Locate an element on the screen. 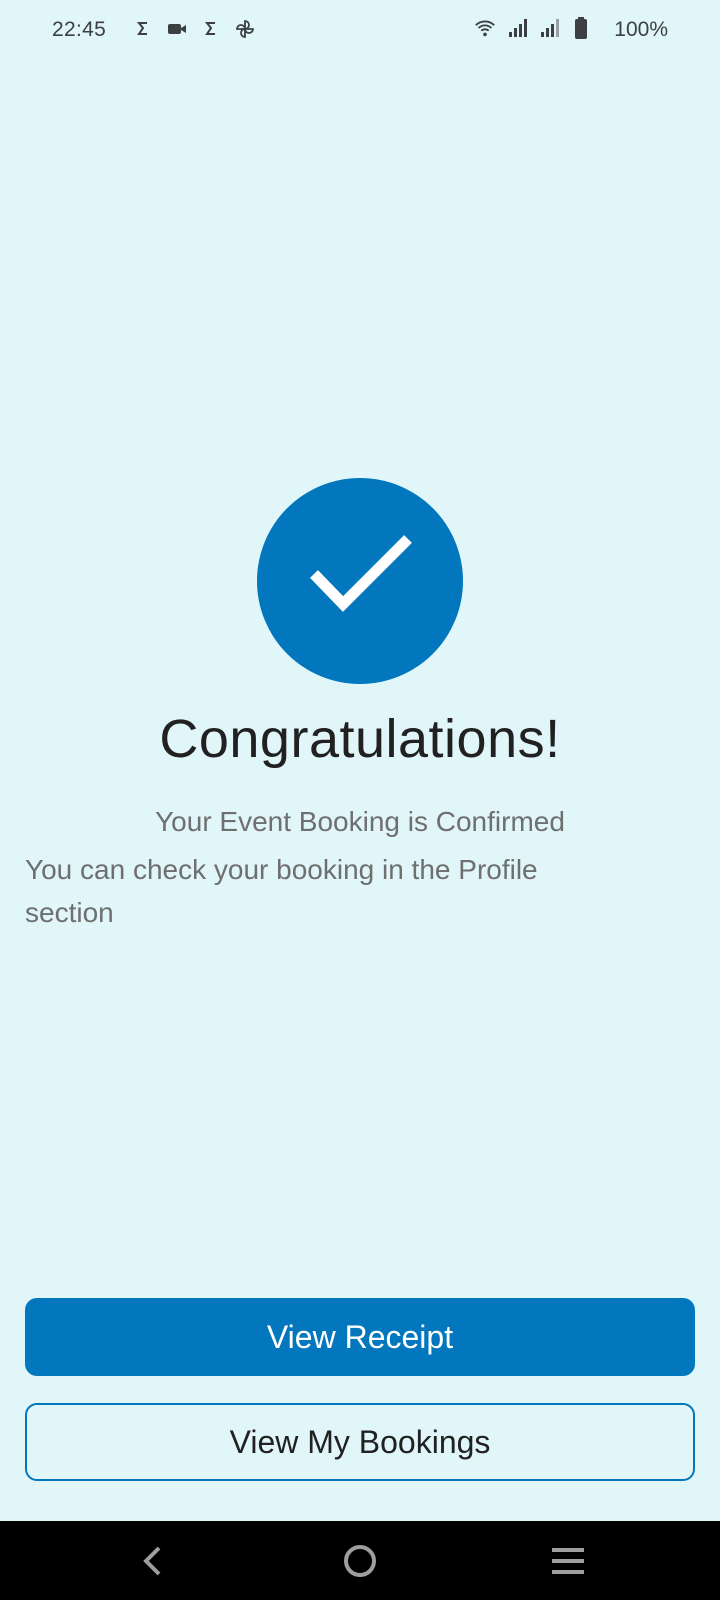 This screenshot has height=1600, width=720. confirmation-title: Congratulations! is located at coordinates (360, 739).